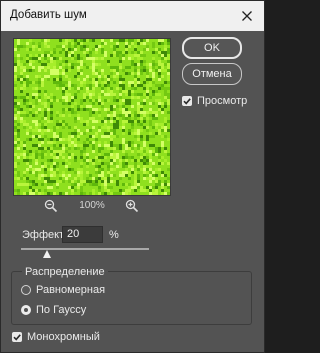 The width and height of the screenshot is (320, 353). I want to click on distribution-legend: Распределение, so click(65, 272).